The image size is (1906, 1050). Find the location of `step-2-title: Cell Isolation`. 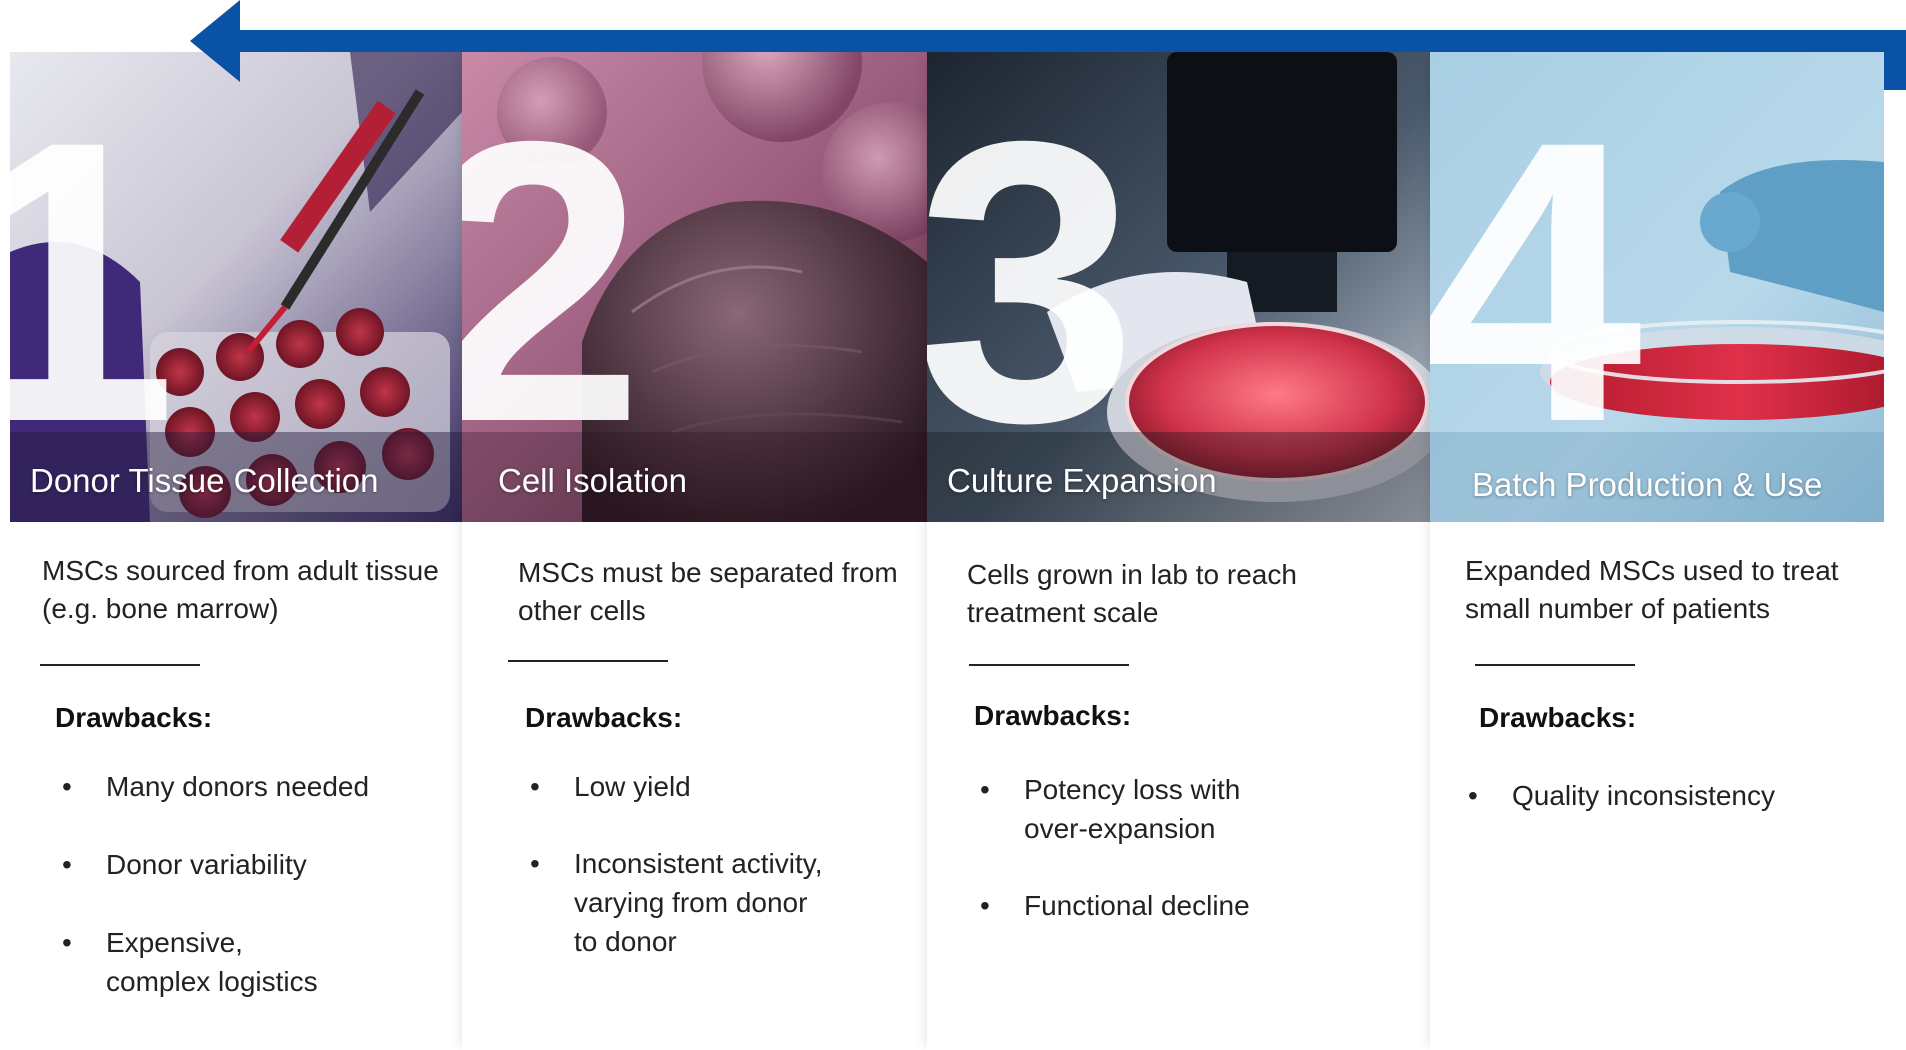

step-2-title: Cell Isolation is located at coordinates (592, 480).